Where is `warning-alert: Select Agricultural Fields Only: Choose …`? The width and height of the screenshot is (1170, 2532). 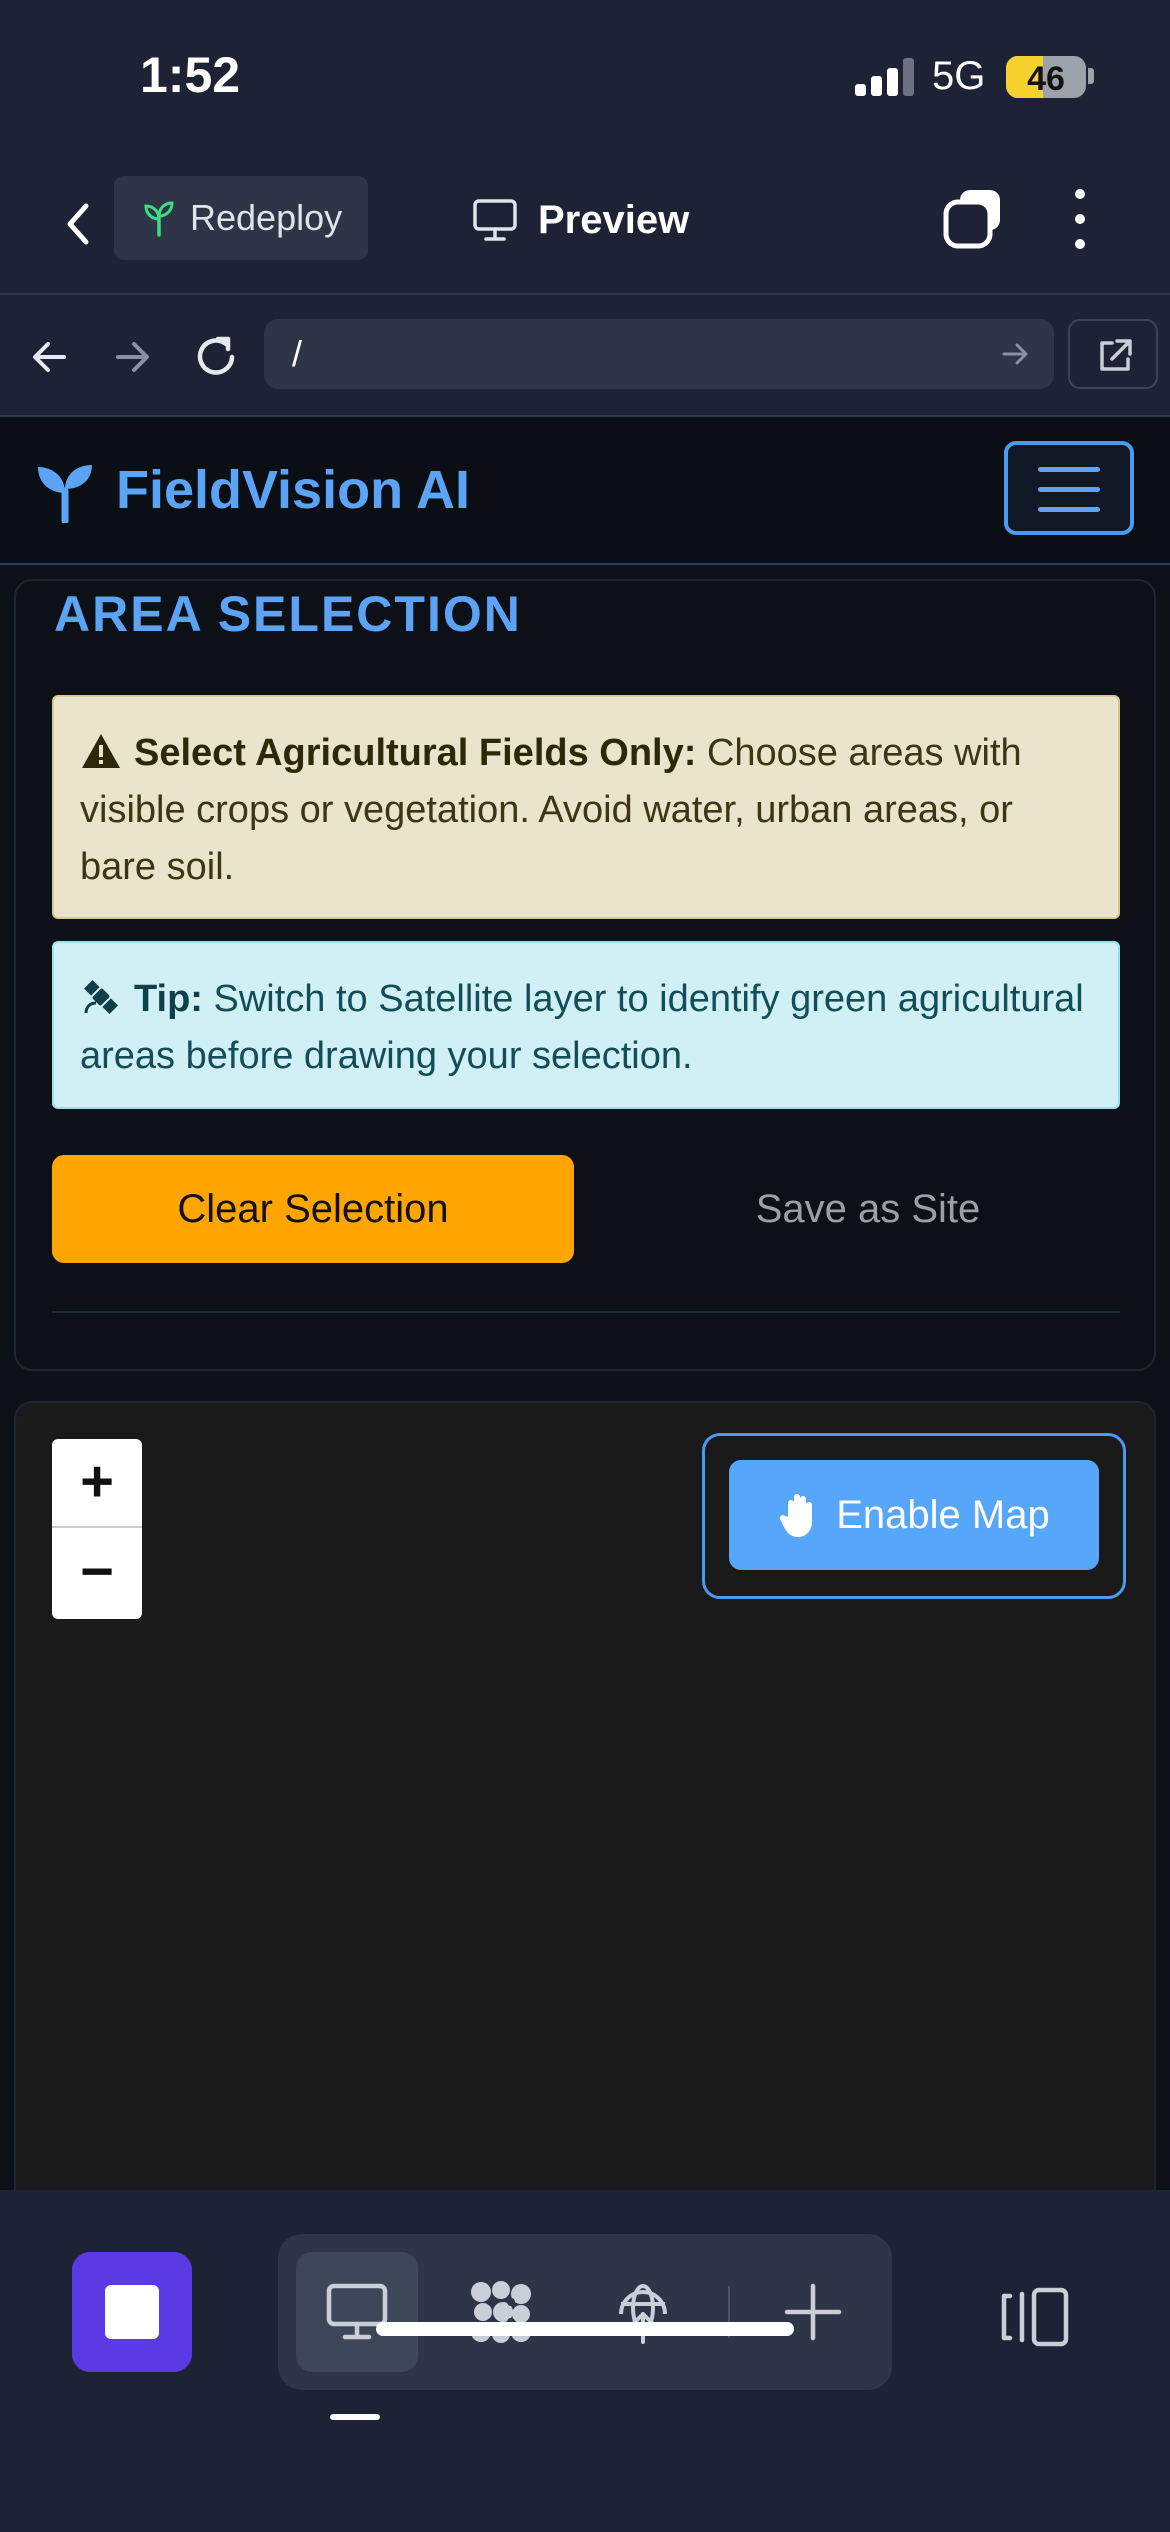
warning-alert: Select Agricultural Fields Only: Choose … is located at coordinates (586, 807).